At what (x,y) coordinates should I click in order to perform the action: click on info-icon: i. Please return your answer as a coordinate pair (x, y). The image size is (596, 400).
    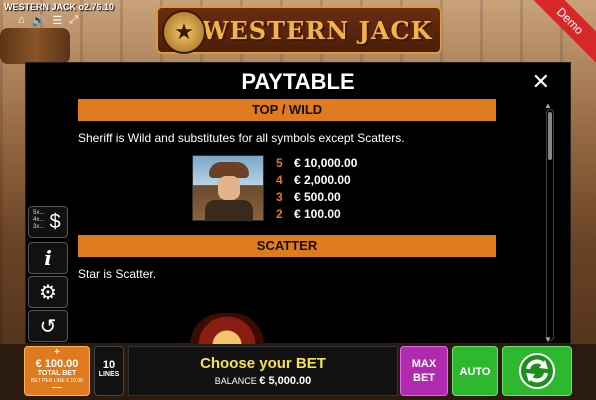
    Looking at the image, I should click on (48, 258).